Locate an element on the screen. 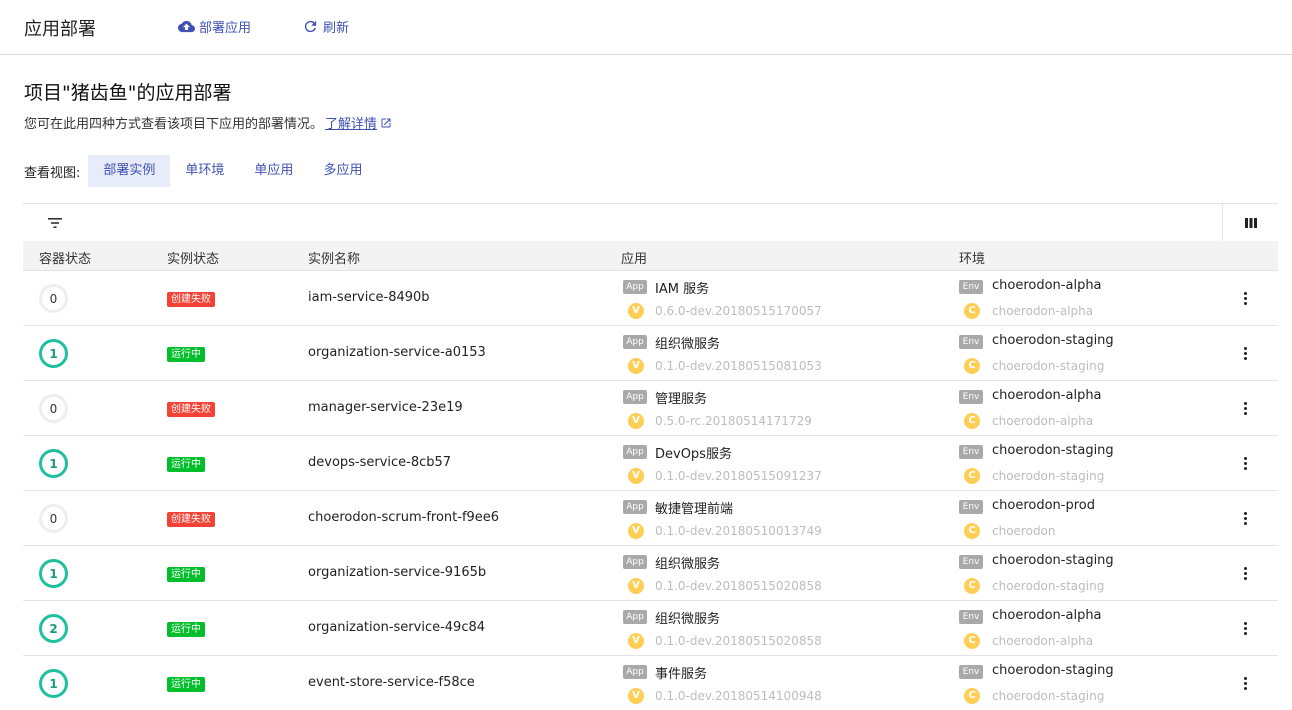 The width and height of the screenshot is (1292, 710). deploy-app-button: 部署应用 is located at coordinates (214, 26).